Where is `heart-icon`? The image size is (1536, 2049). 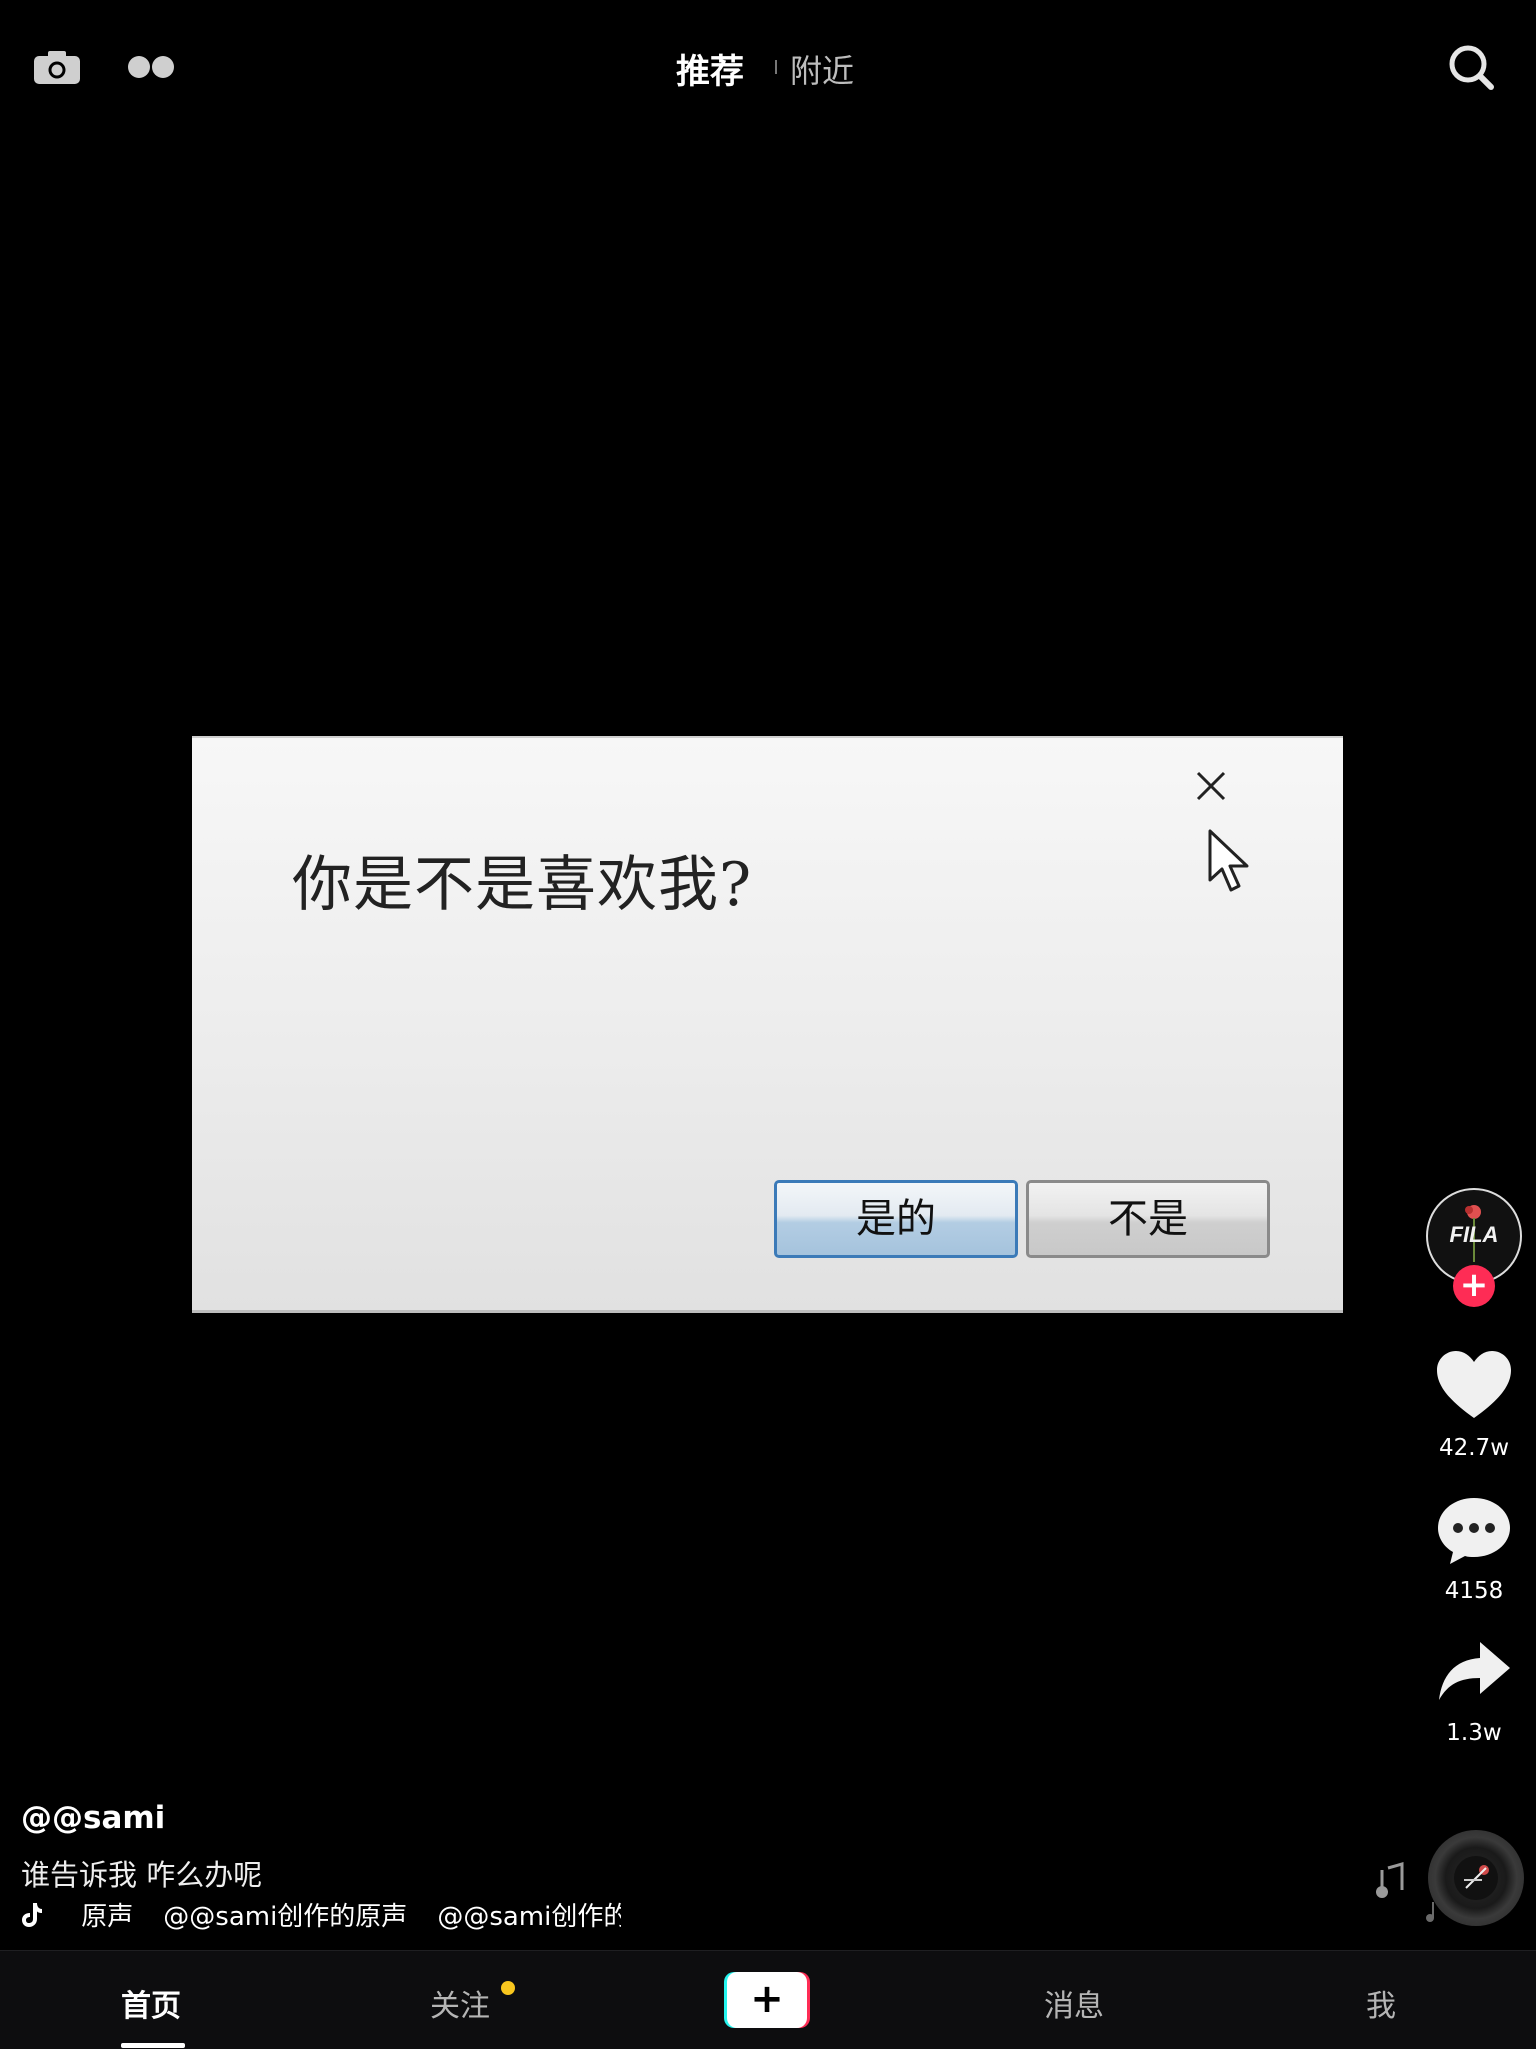
heart-icon is located at coordinates (1474, 1388).